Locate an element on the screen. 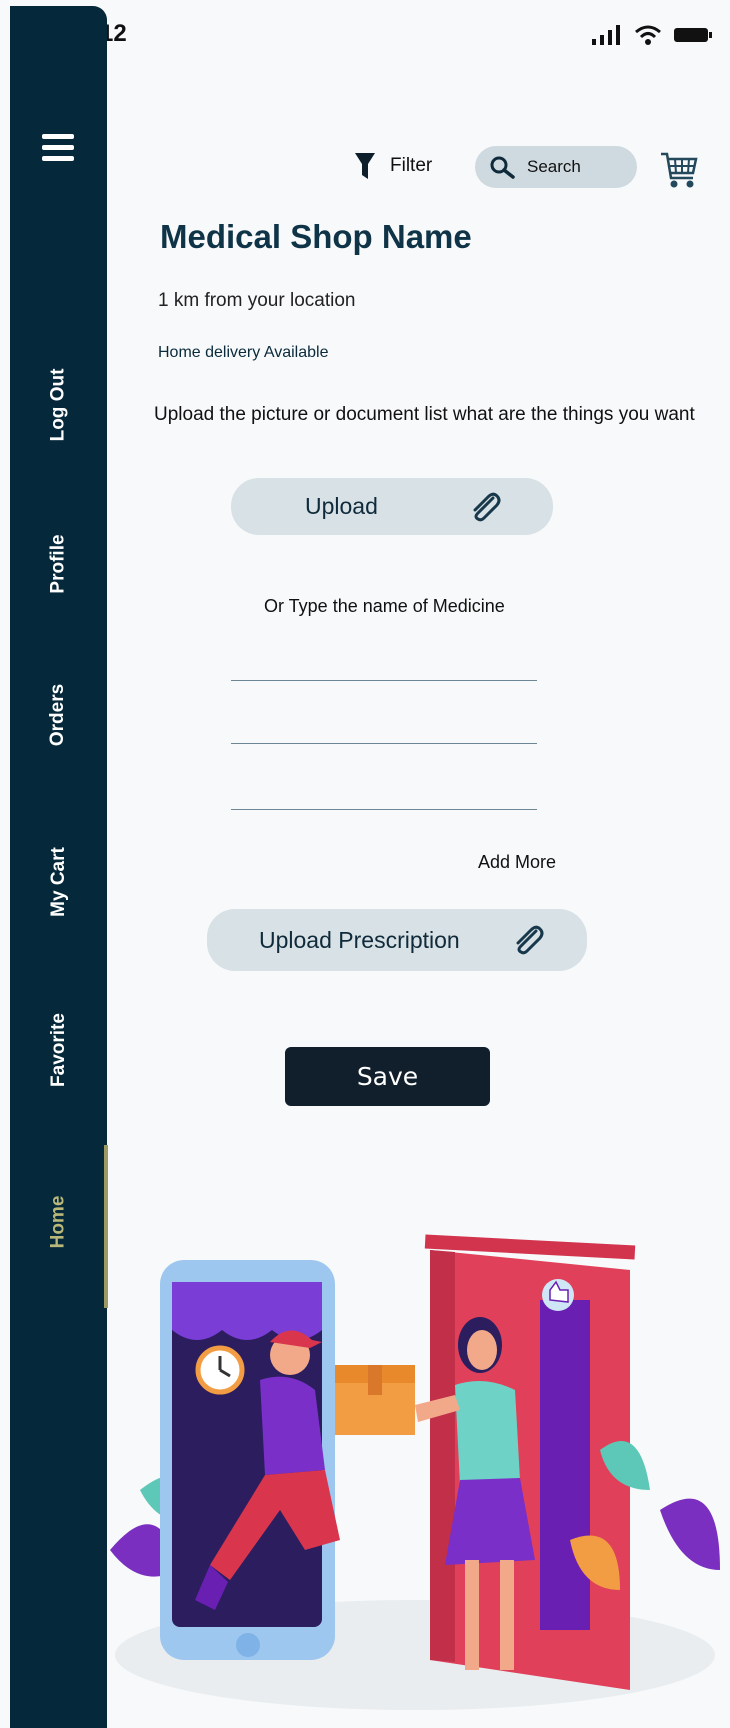 This screenshot has width=730, height=1728. sidebar-item-label: Profile is located at coordinates (58, 564).